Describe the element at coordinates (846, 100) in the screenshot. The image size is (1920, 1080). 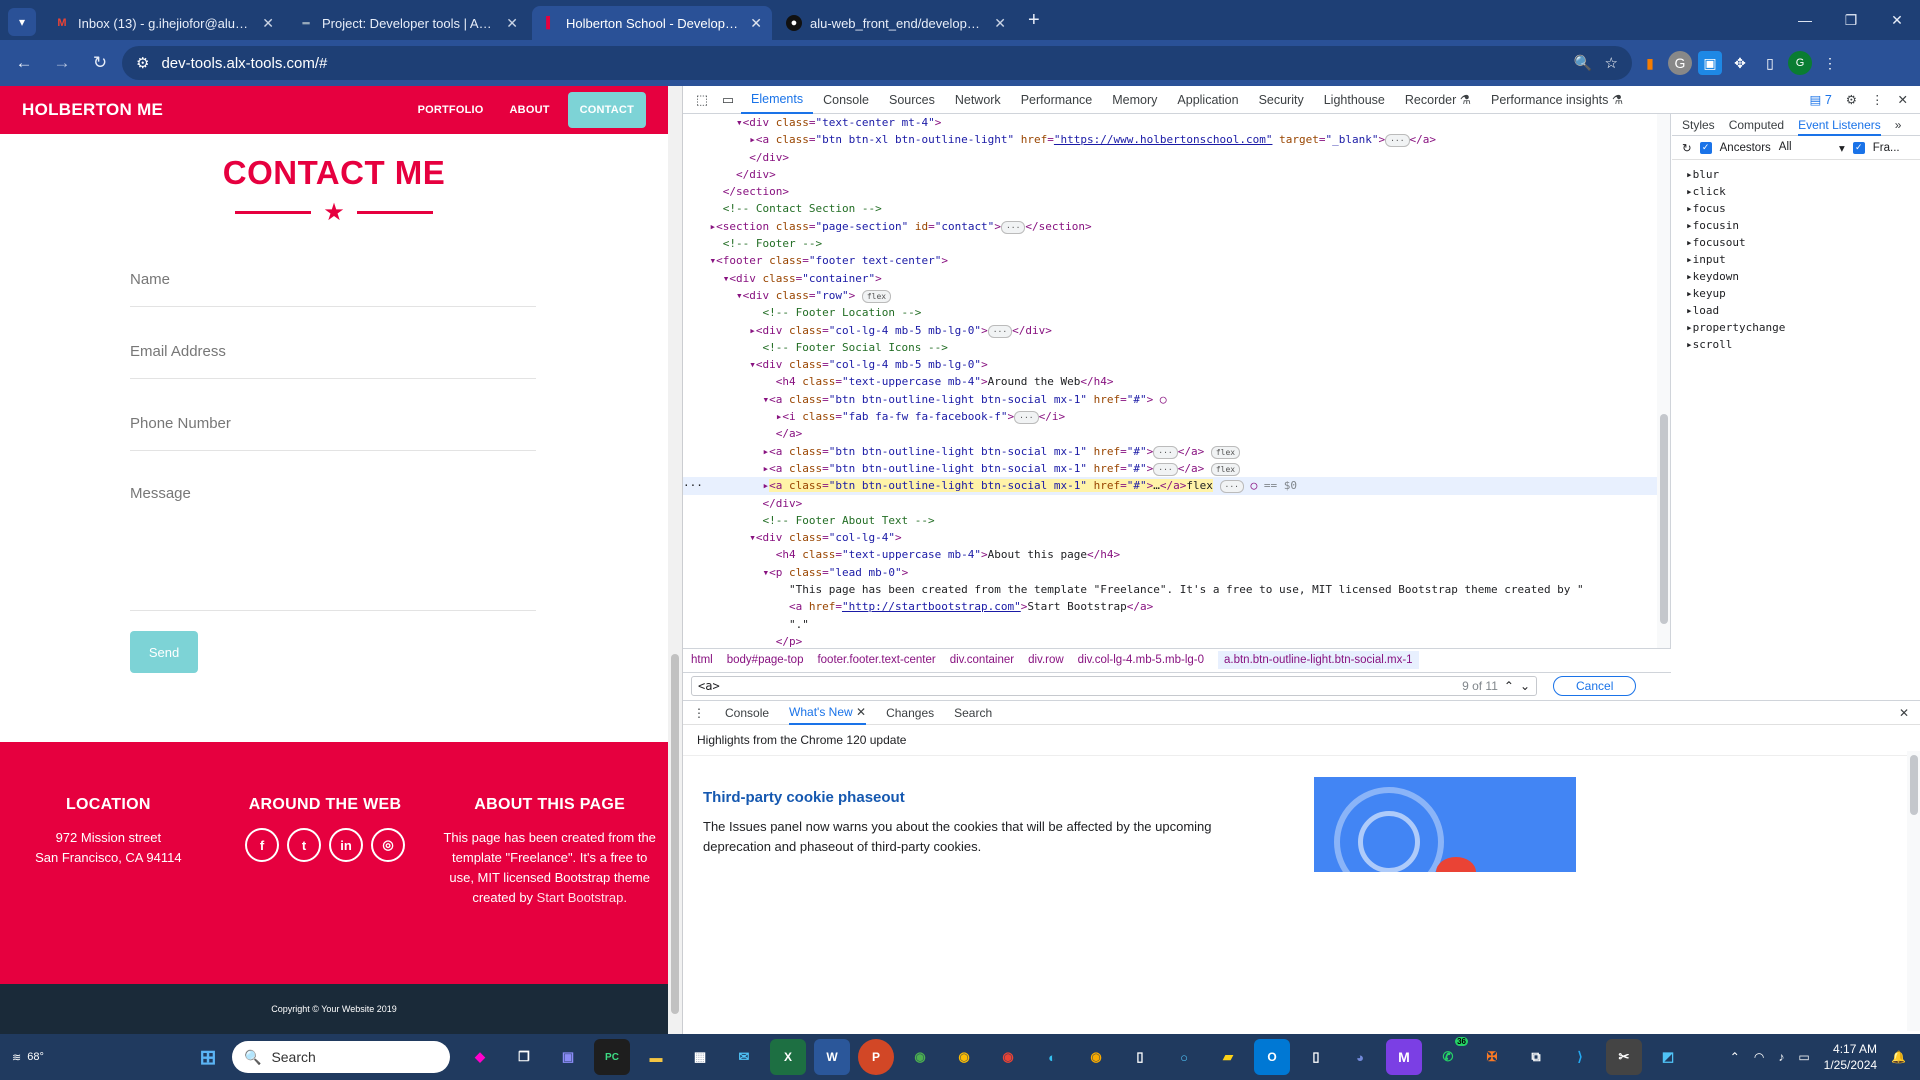
I see `tab-console: Console` at that location.